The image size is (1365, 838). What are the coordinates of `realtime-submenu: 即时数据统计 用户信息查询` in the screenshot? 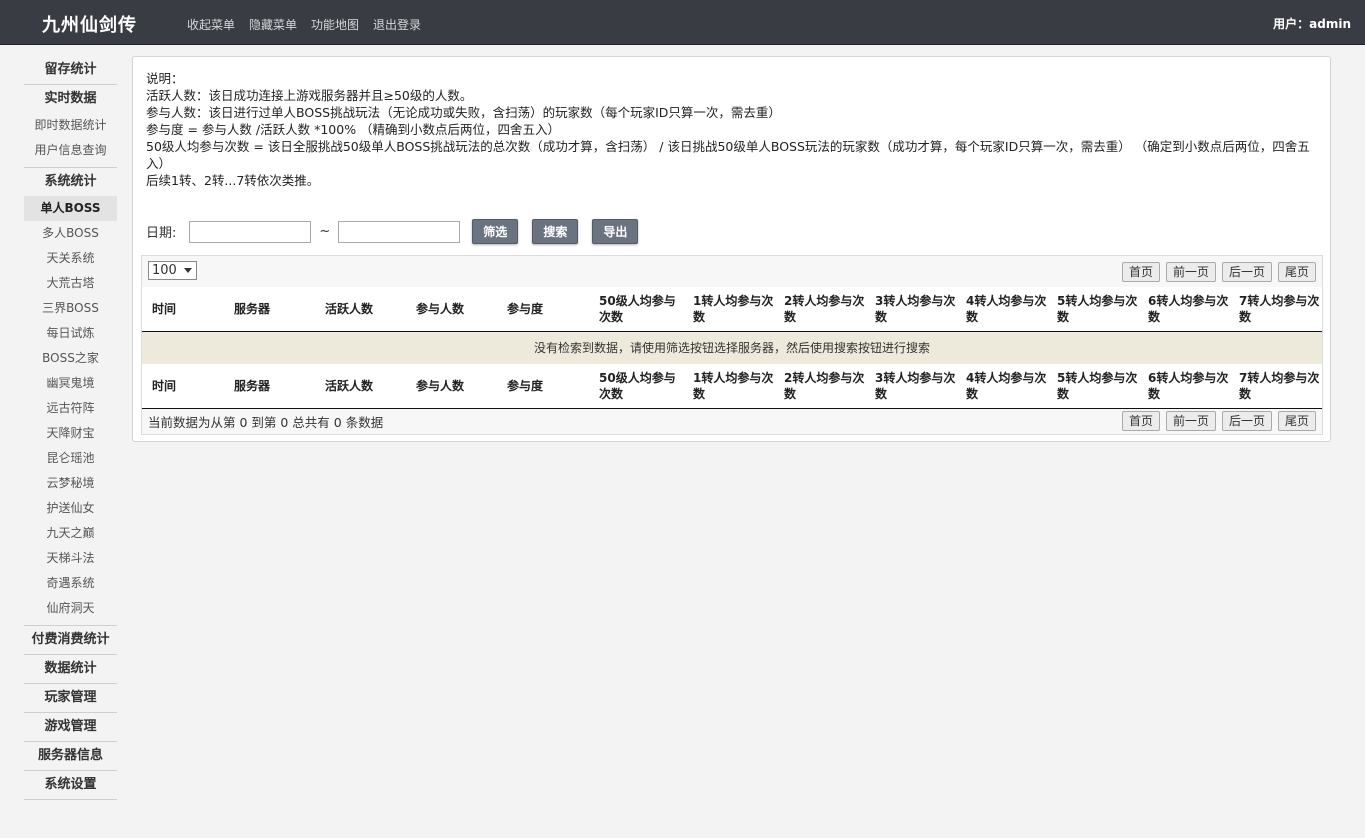 It's located at (70, 140).